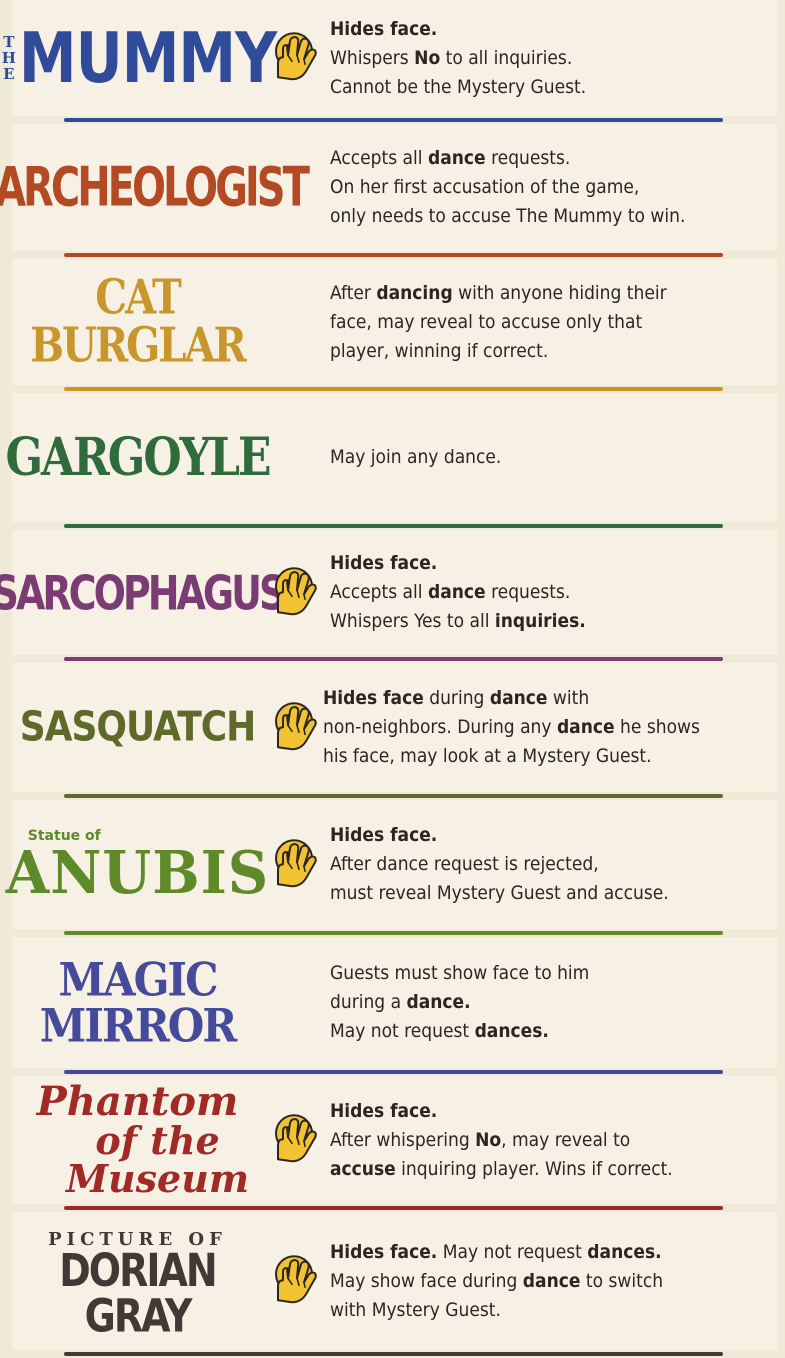  I want to click on role-title-stack: PICTURE OF DORIAN GRAY, so click(137, 1285).